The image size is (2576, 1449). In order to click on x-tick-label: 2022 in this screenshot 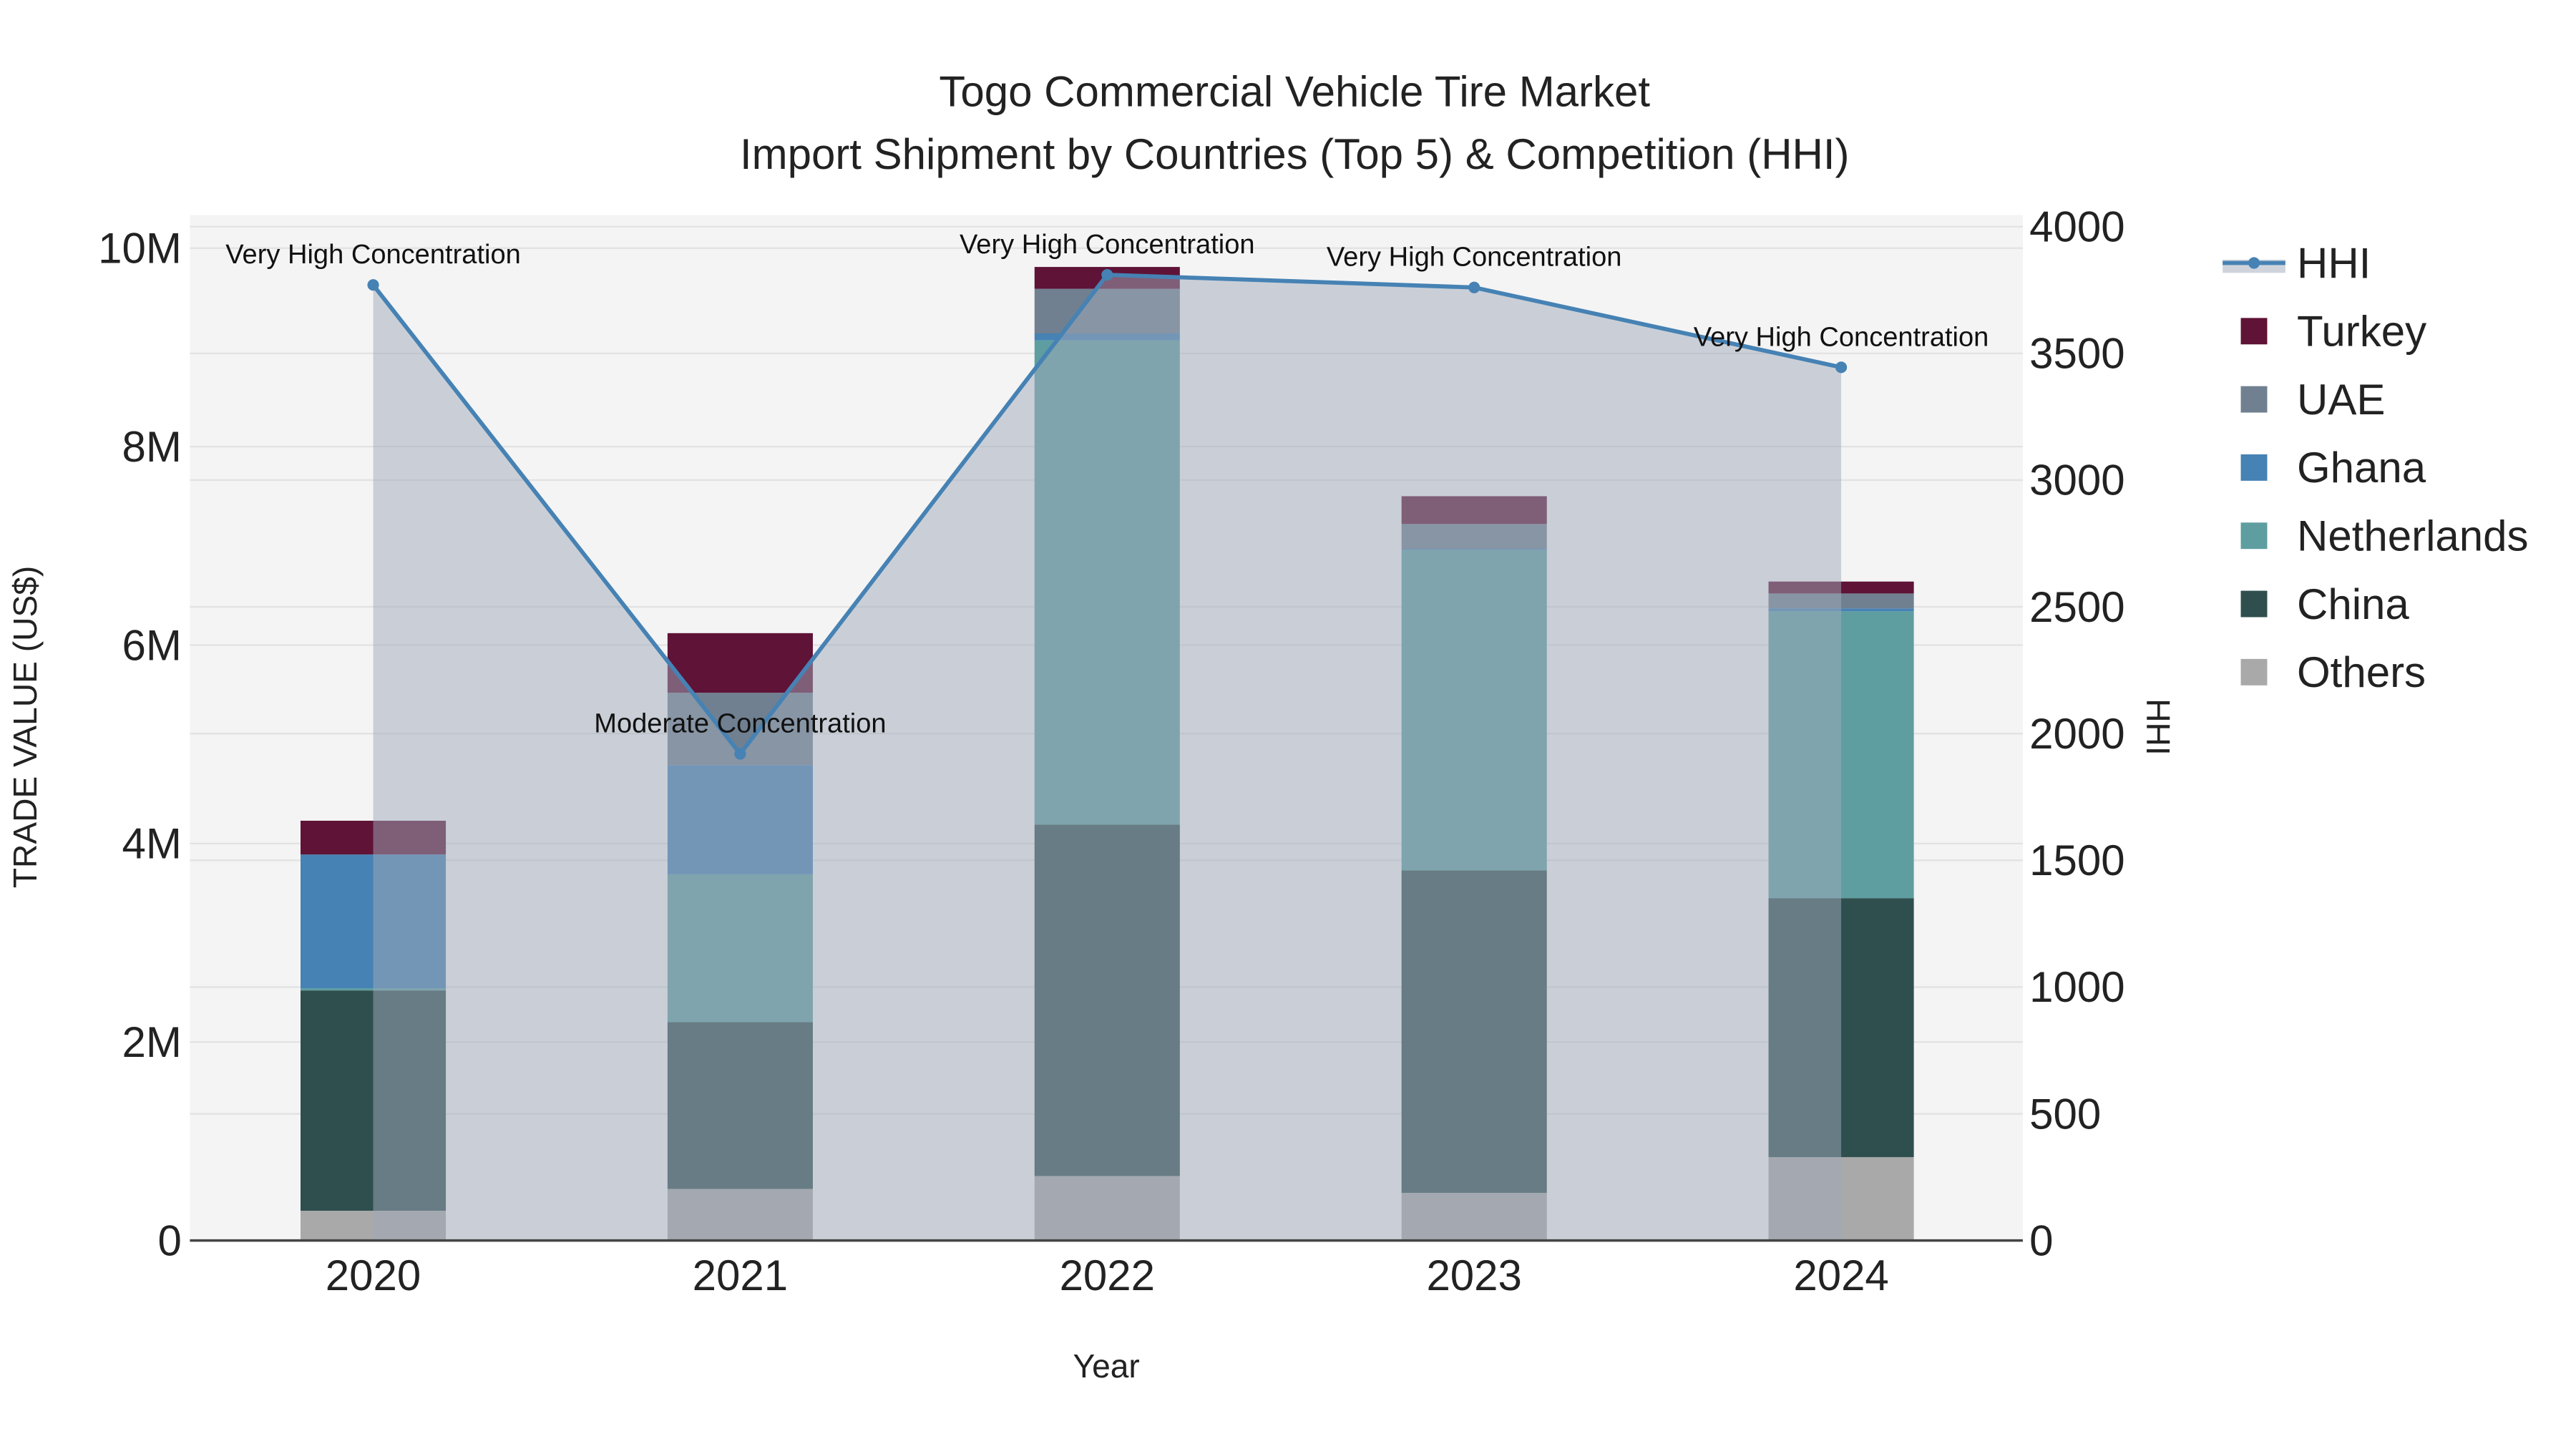, I will do `click(1107, 1275)`.